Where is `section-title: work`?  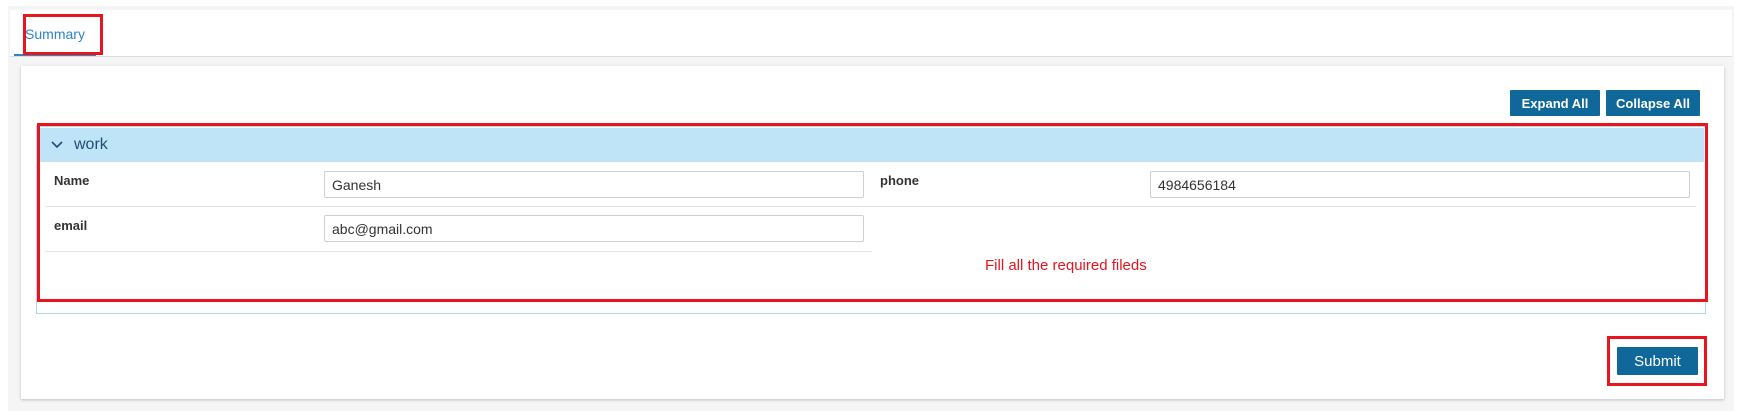
section-title: work is located at coordinates (91, 144).